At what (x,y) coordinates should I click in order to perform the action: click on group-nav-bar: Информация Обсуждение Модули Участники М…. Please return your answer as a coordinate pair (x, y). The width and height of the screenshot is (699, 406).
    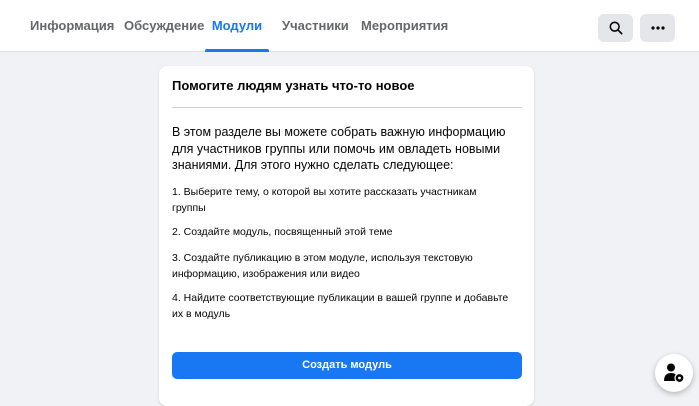
    Looking at the image, I should click on (349, 26).